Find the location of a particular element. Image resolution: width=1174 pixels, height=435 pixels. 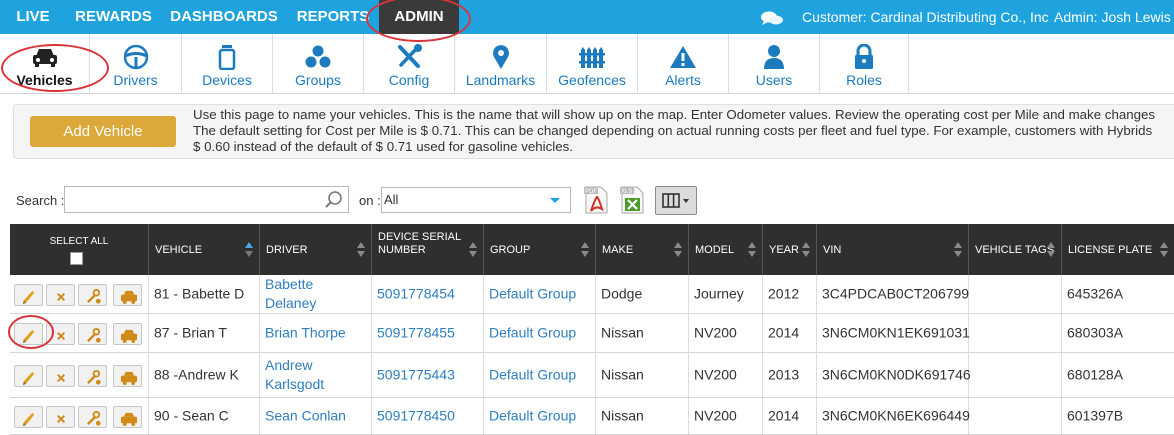

cell-device-serial: 5091778455 is located at coordinates (428, 333).